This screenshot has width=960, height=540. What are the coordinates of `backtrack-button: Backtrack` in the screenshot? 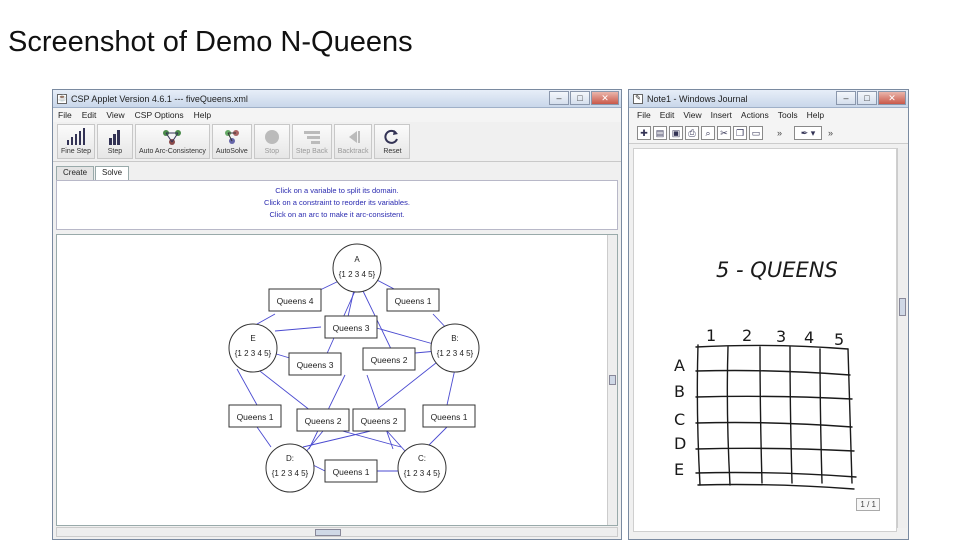 It's located at (353, 141).